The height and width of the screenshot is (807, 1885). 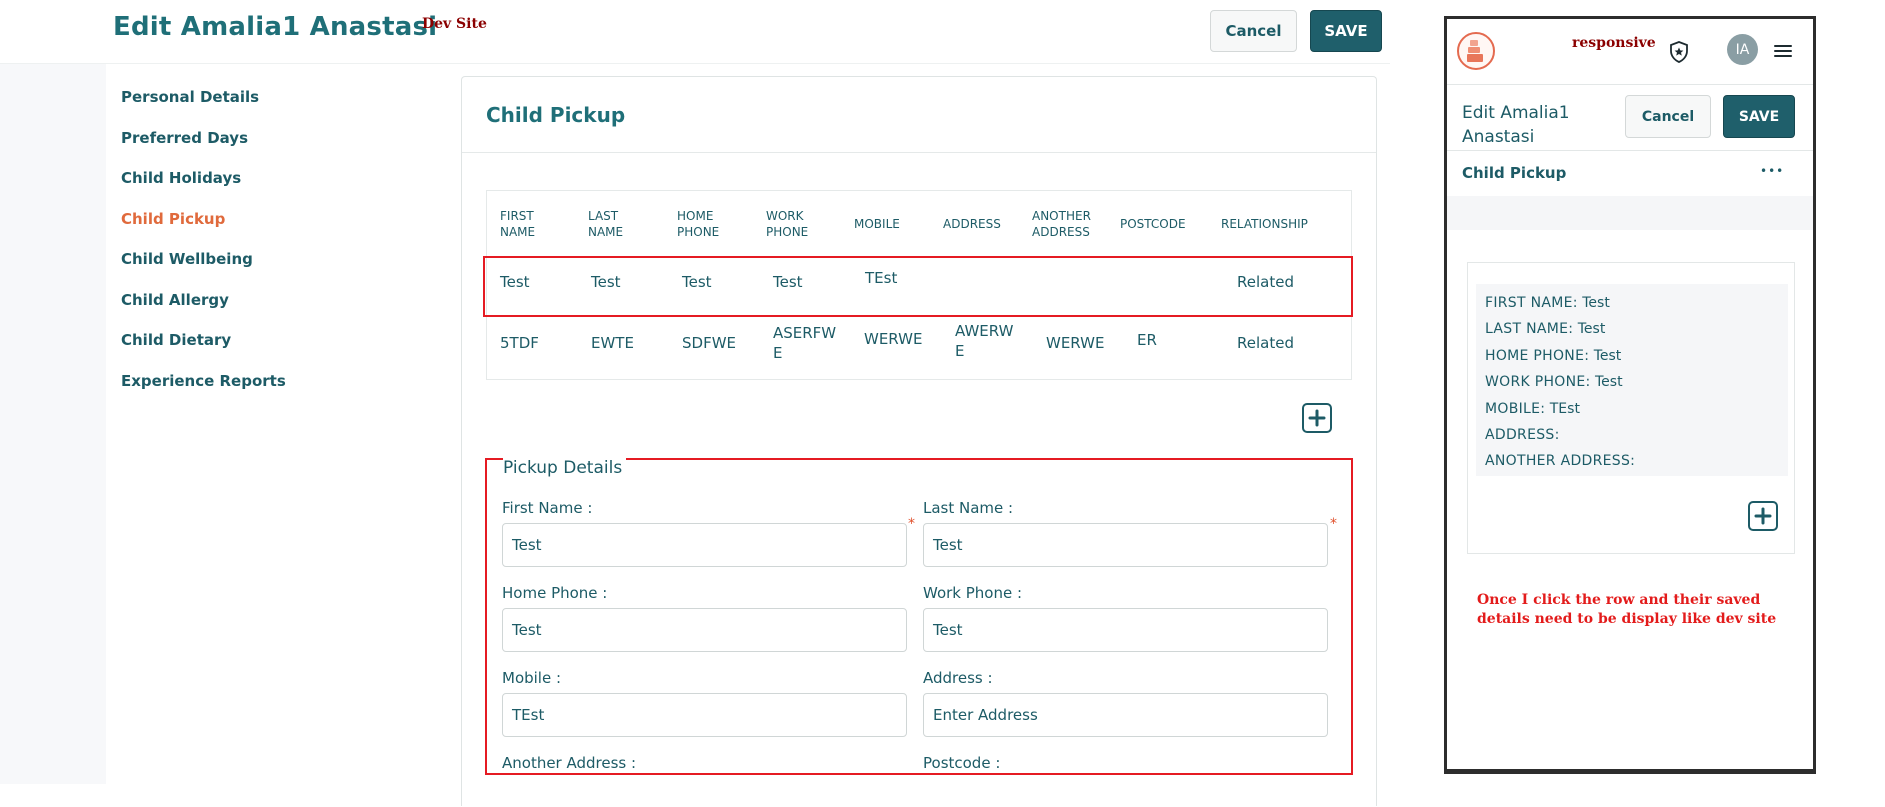 What do you see at coordinates (555, 593) in the screenshot?
I see `home-phone-label: Home Phone :` at bounding box center [555, 593].